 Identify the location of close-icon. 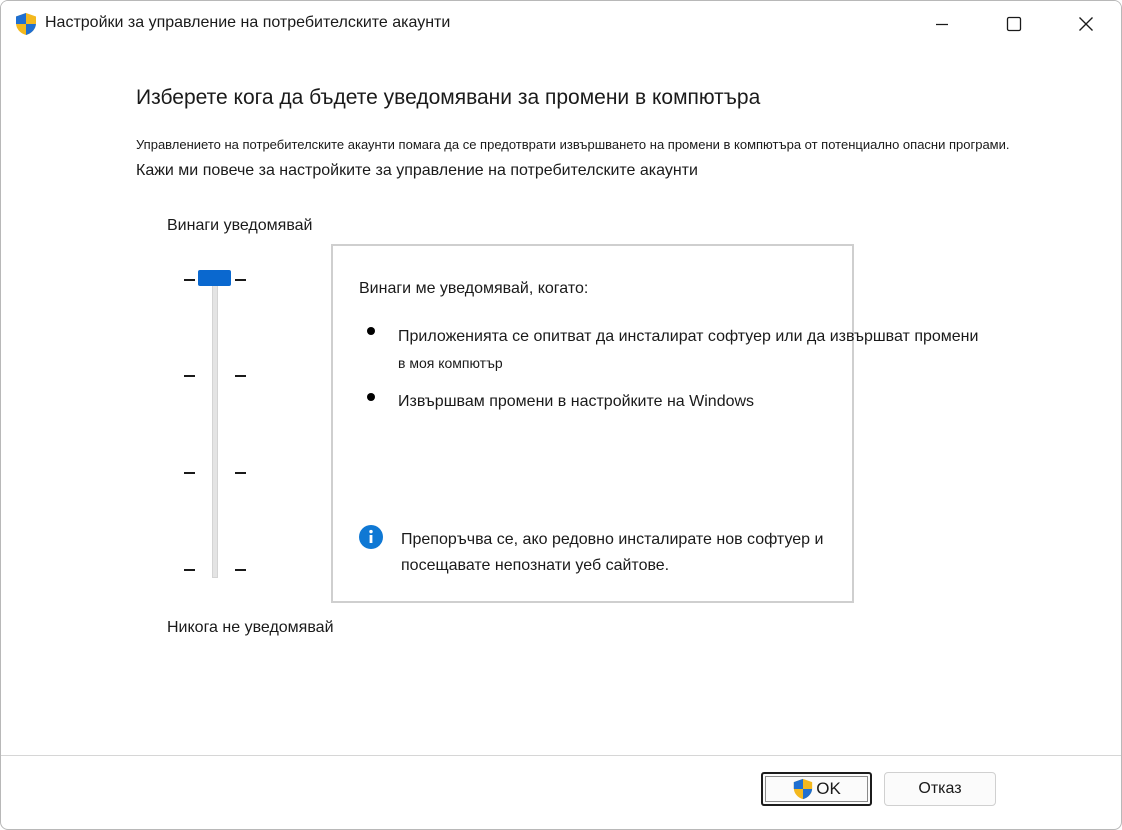
(1086, 24).